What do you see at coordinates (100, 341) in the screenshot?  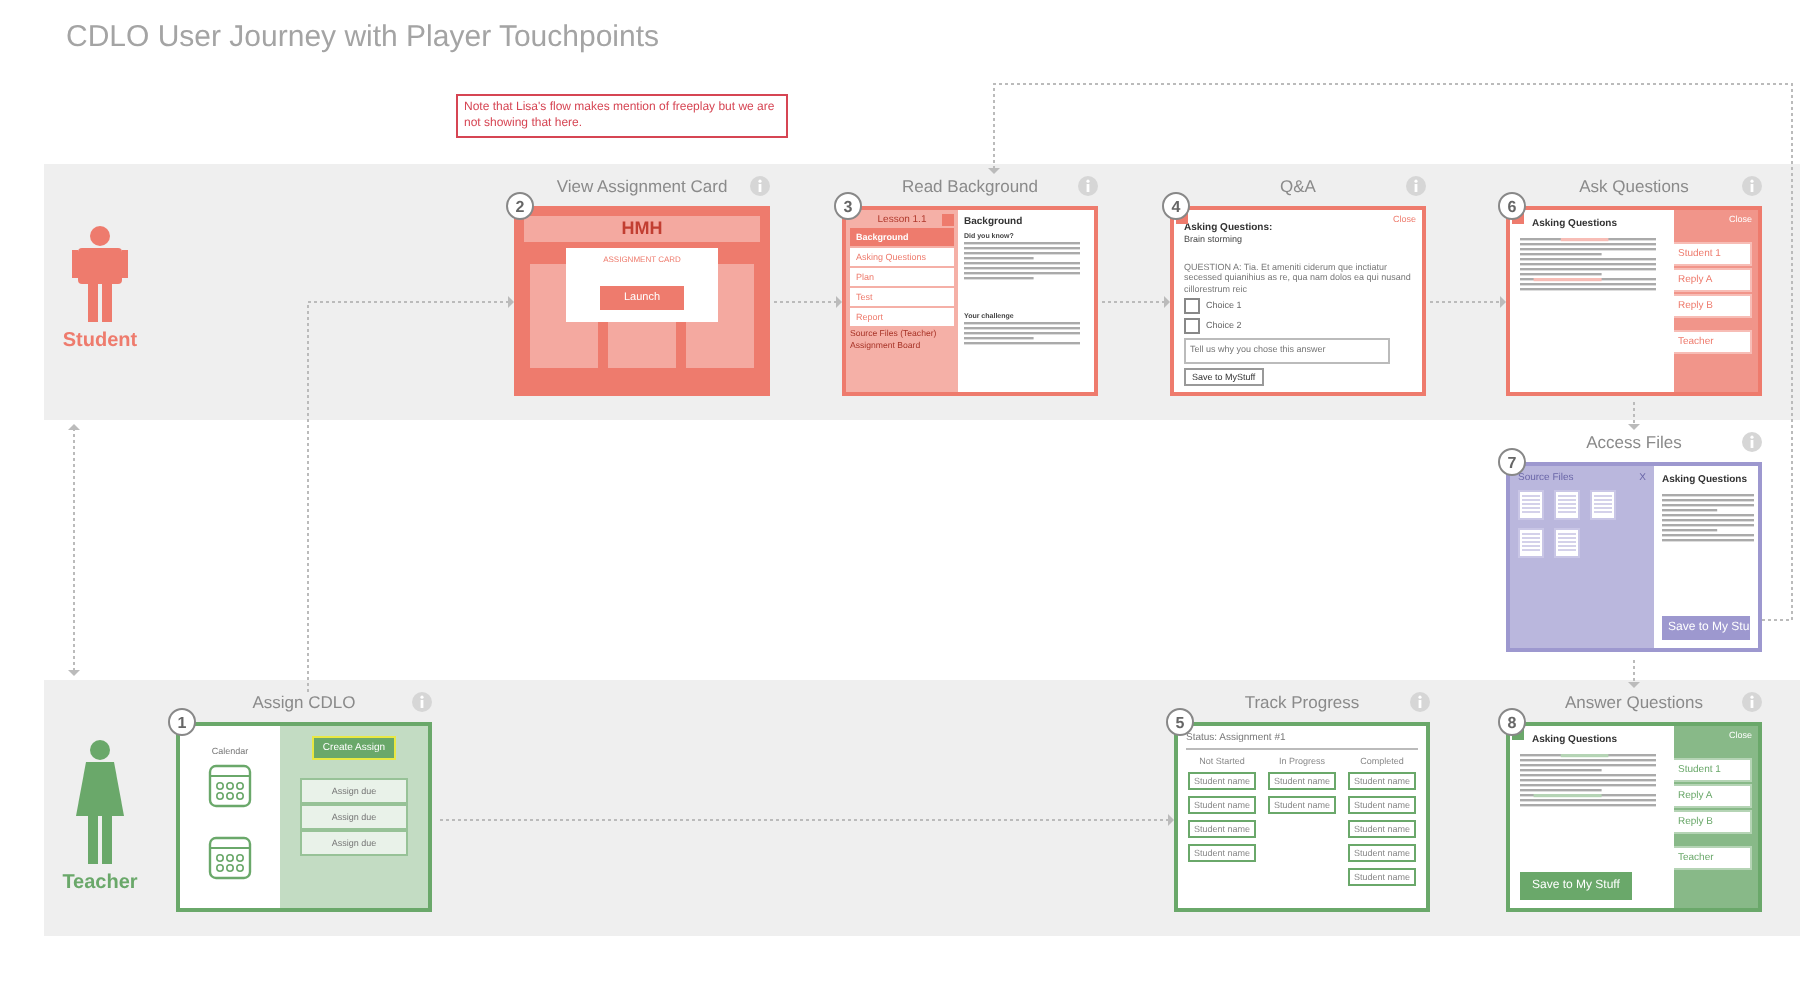 I see `actor-label: Student` at bounding box center [100, 341].